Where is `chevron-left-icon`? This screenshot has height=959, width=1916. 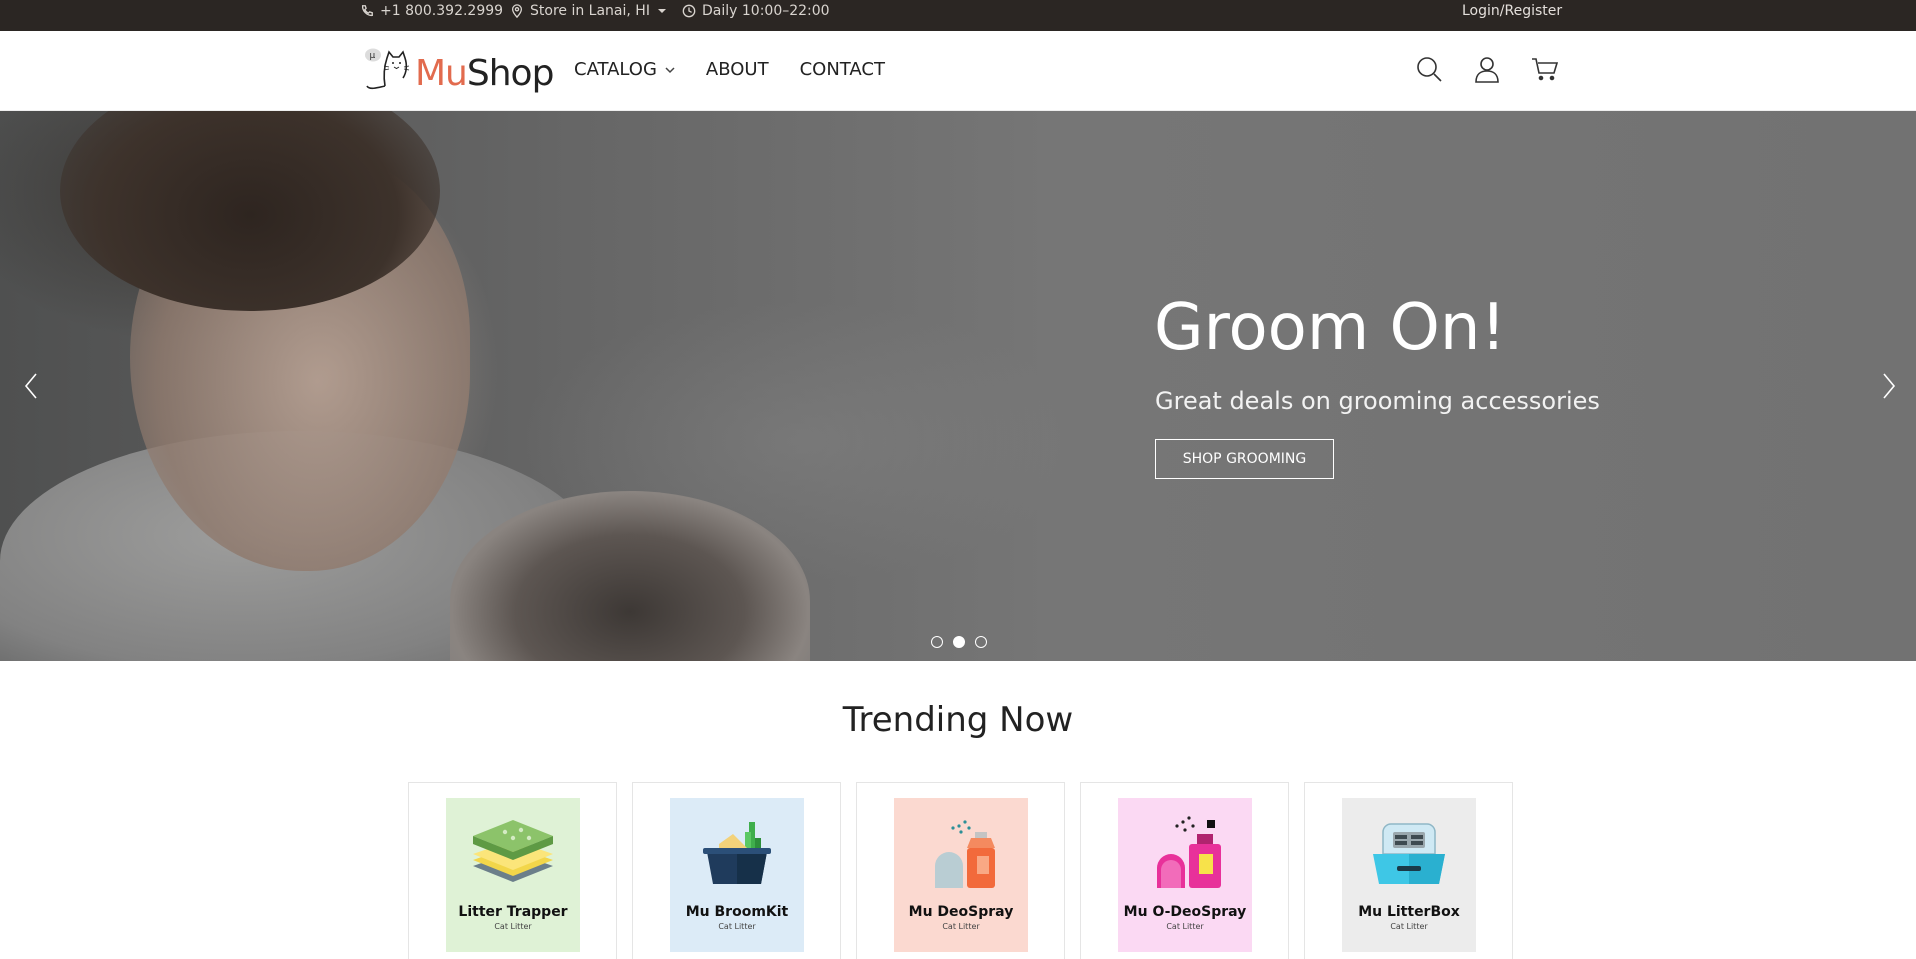 chevron-left-icon is located at coordinates (30, 386).